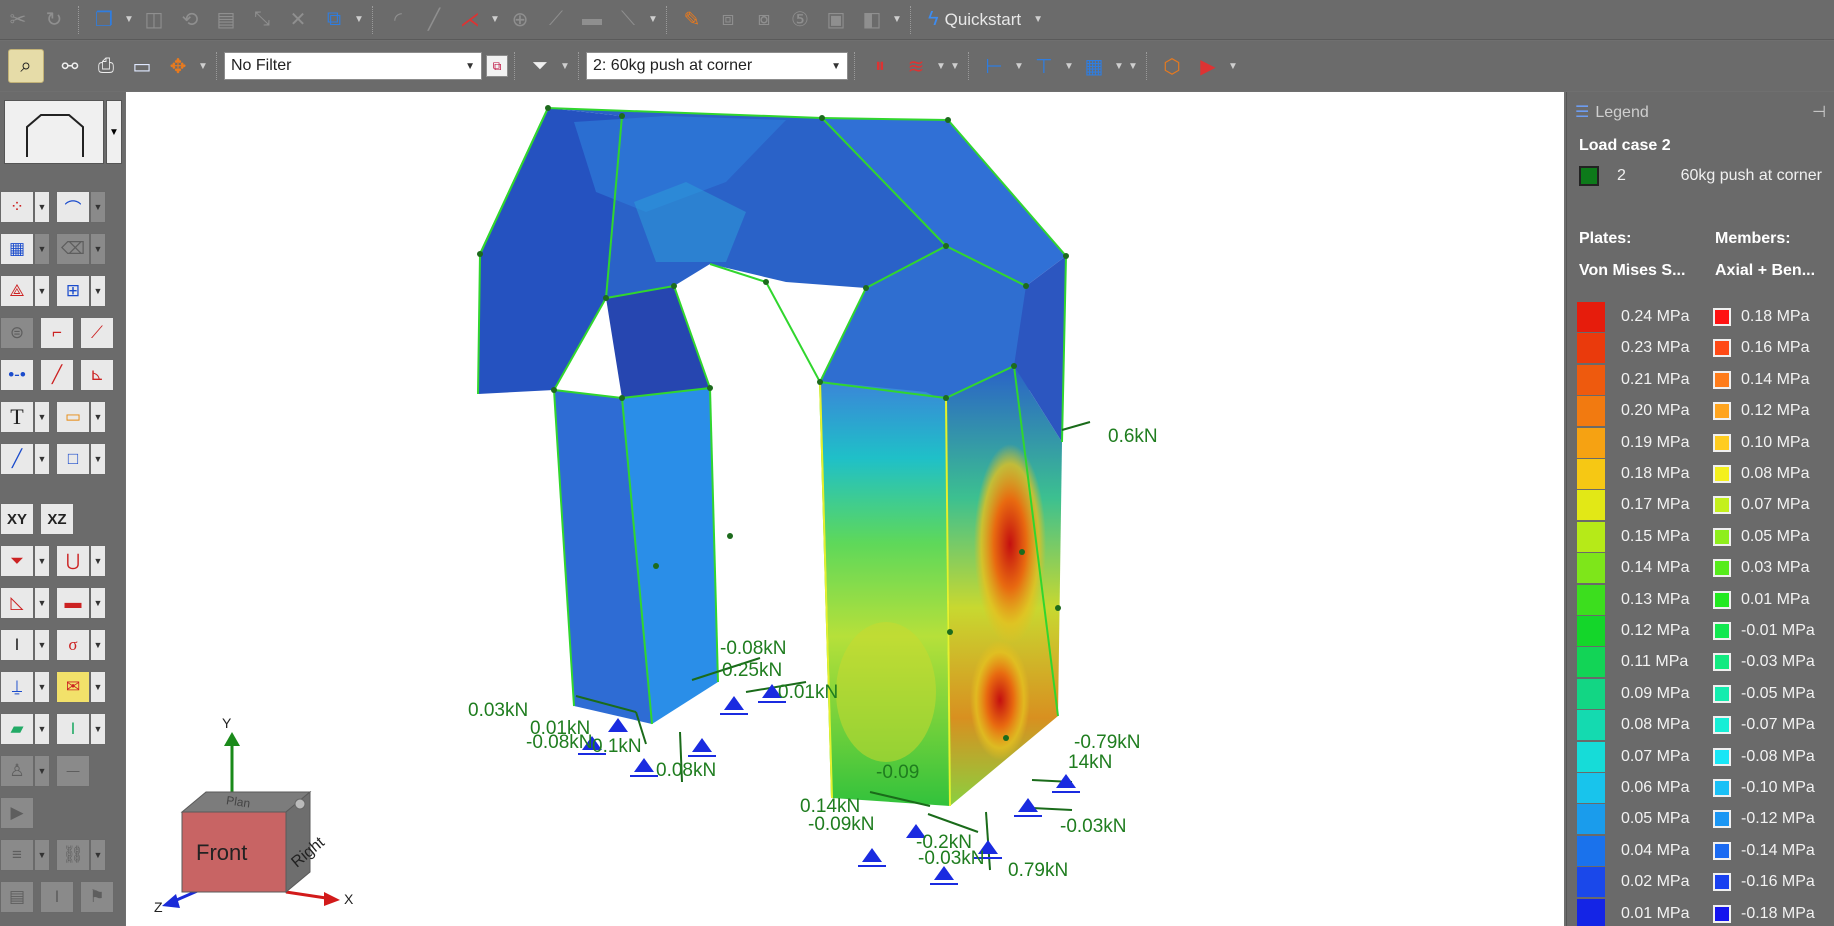 The height and width of the screenshot is (926, 1834). Describe the element at coordinates (398, 20) in the screenshot. I see `arc-icon: ◜` at that location.